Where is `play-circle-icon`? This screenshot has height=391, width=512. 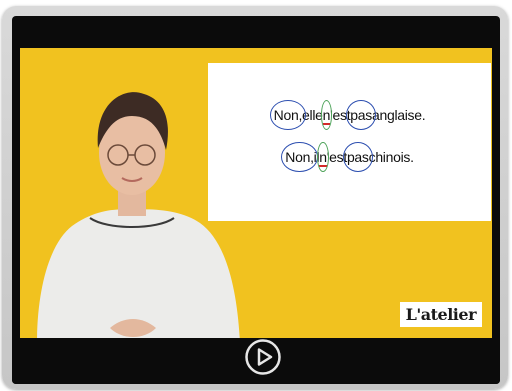
play-circle-icon is located at coordinates (263, 357).